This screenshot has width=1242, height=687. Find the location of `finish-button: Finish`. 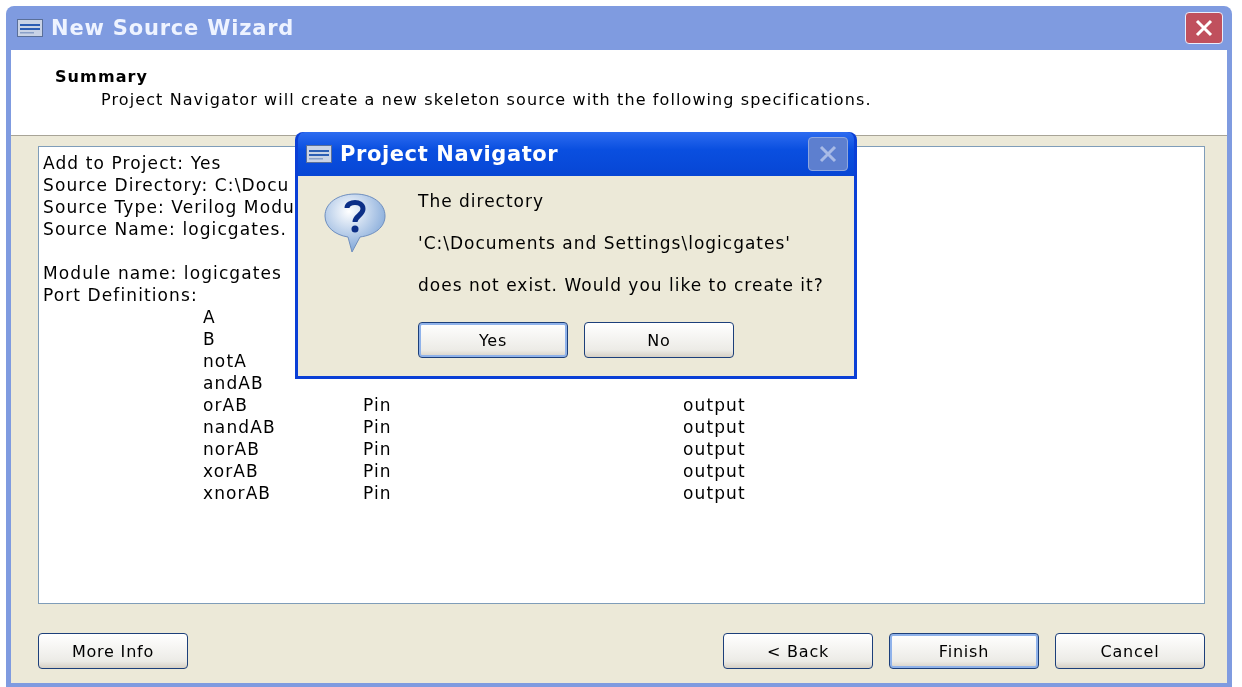

finish-button: Finish is located at coordinates (964, 651).